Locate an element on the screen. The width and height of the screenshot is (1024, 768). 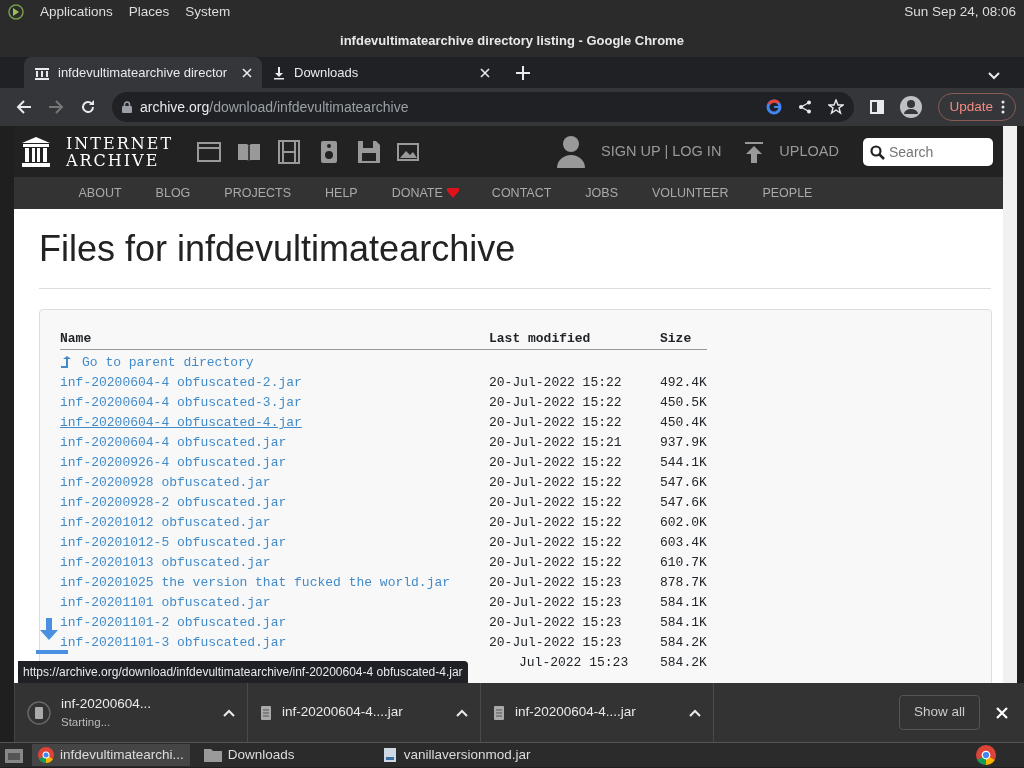
file-link: inf-20201012 obfuscated.jar is located at coordinates (165, 523).